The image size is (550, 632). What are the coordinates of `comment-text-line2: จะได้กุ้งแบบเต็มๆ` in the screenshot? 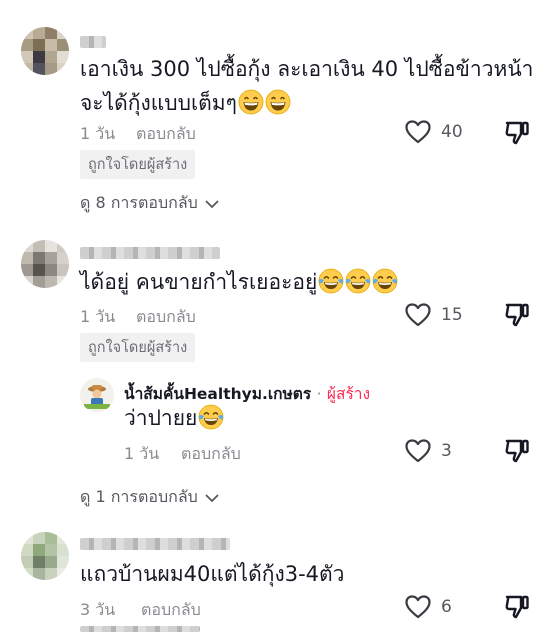 It's located at (185, 103).